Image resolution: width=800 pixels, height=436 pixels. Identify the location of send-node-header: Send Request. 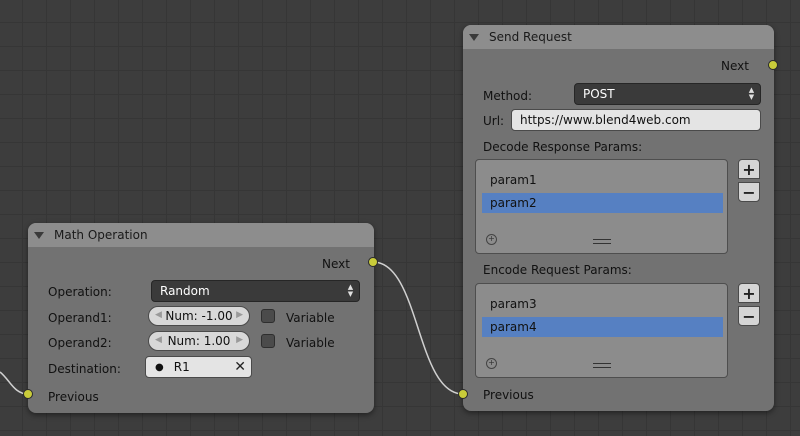
(618, 37).